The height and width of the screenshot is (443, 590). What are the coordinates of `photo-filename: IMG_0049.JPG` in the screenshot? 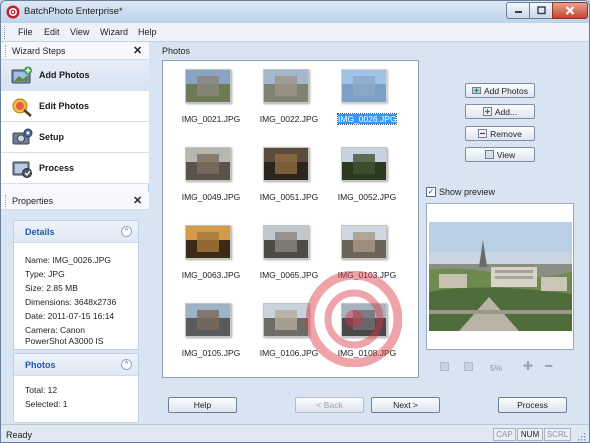 It's located at (211, 197).